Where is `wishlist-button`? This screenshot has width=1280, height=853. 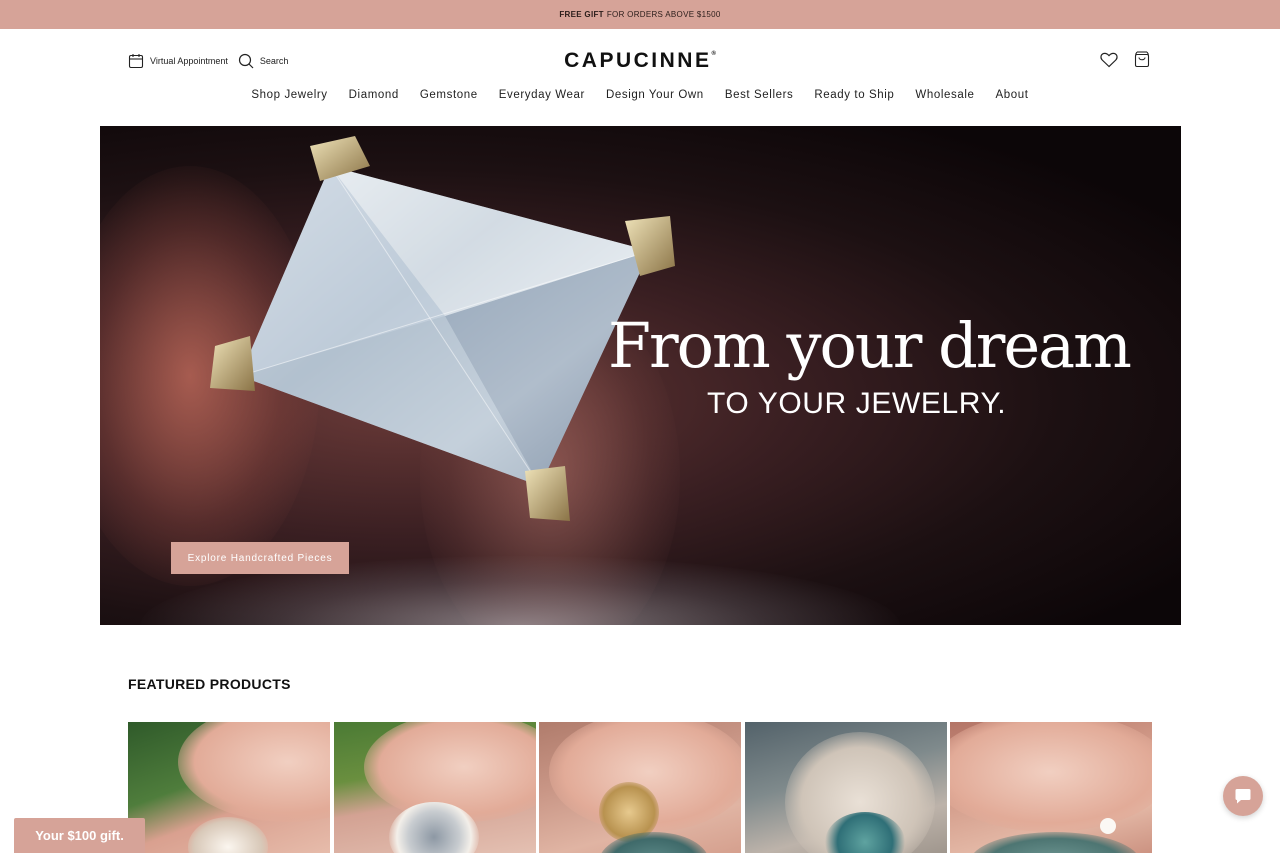
wishlist-button is located at coordinates (1109, 60).